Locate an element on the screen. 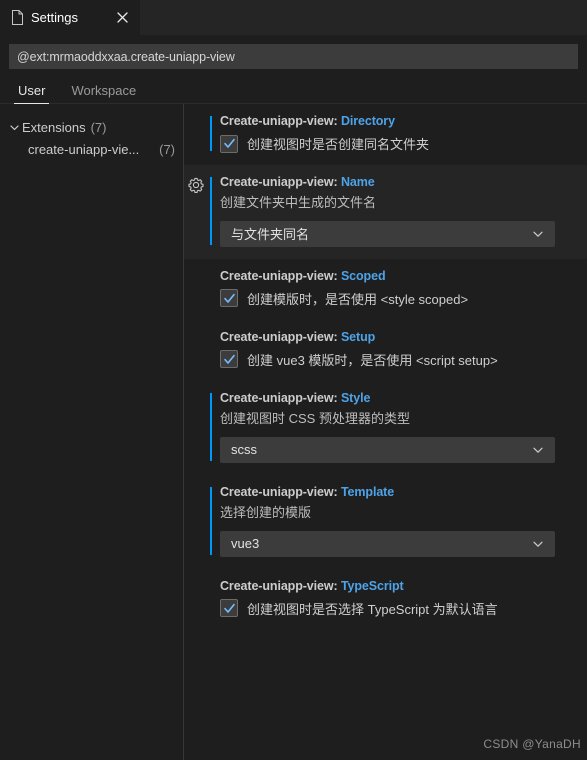  tab-user: User is located at coordinates (32, 93).